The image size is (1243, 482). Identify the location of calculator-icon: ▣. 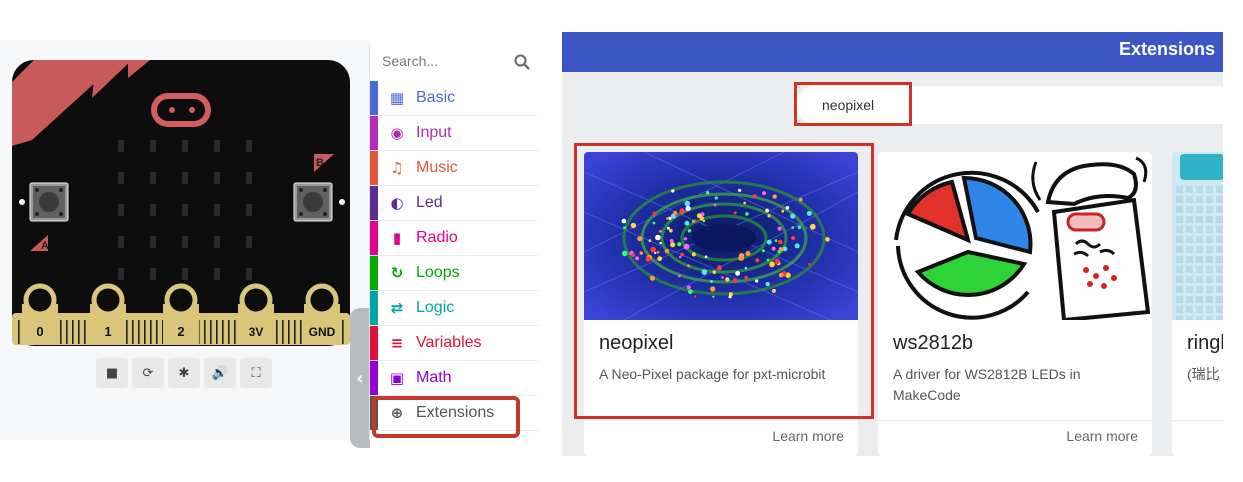
(397, 378).